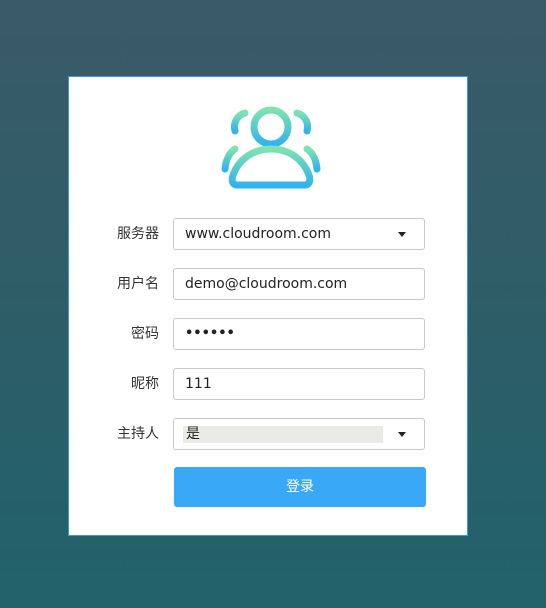 The height and width of the screenshot is (608, 546). What do you see at coordinates (271, 147) in the screenshot?
I see `users-group-icon` at bounding box center [271, 147].